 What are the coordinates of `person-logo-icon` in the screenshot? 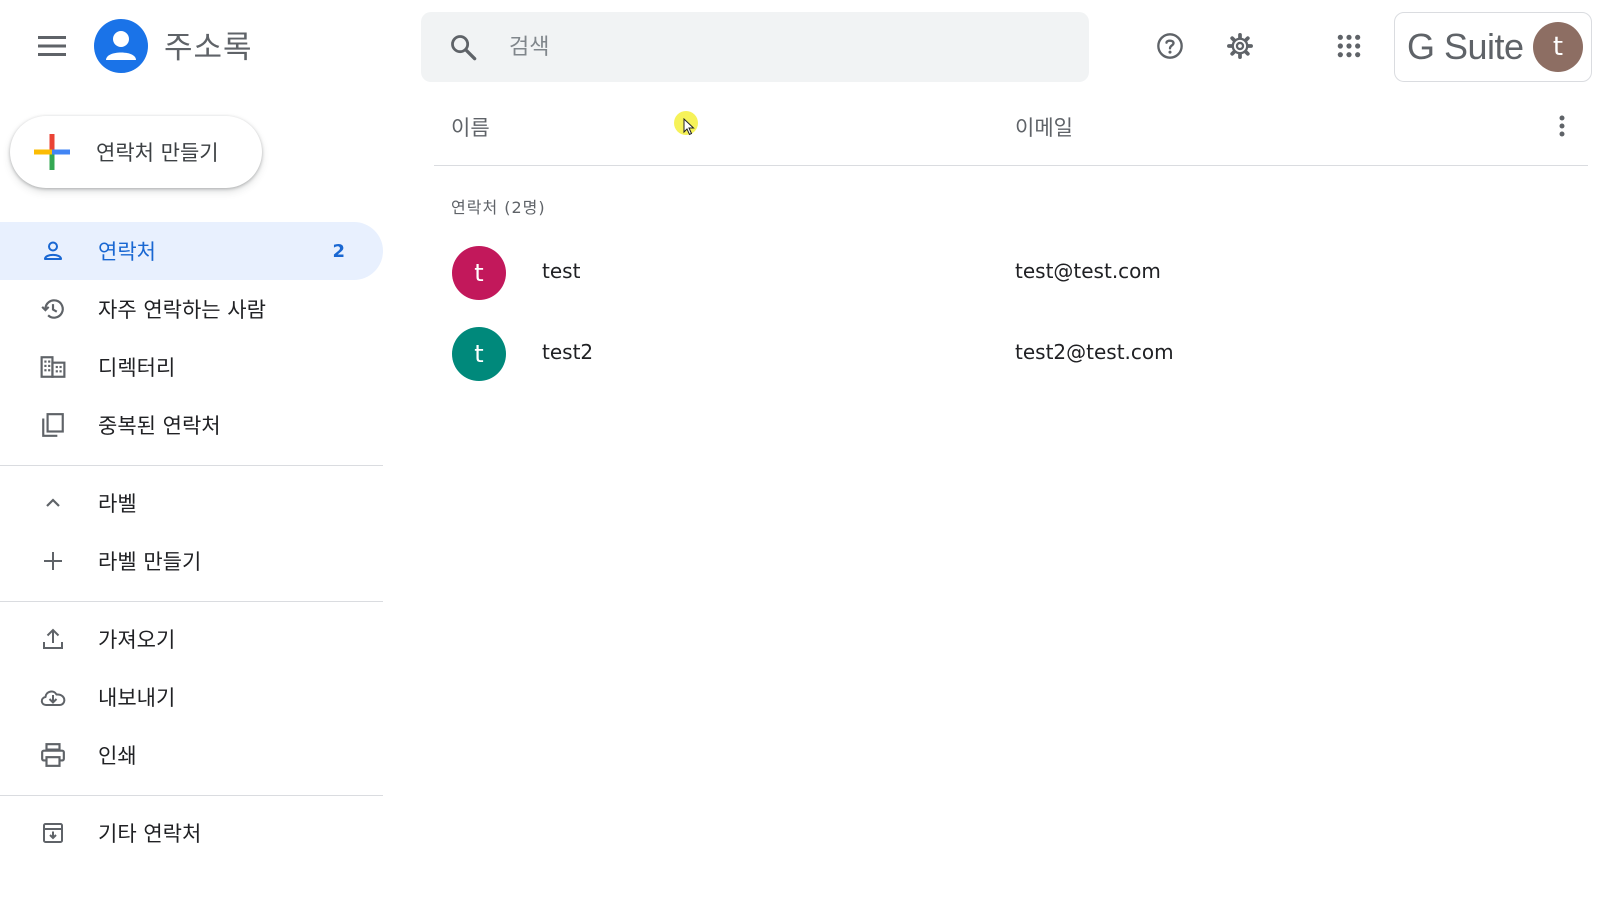 It's located at (121, 45).